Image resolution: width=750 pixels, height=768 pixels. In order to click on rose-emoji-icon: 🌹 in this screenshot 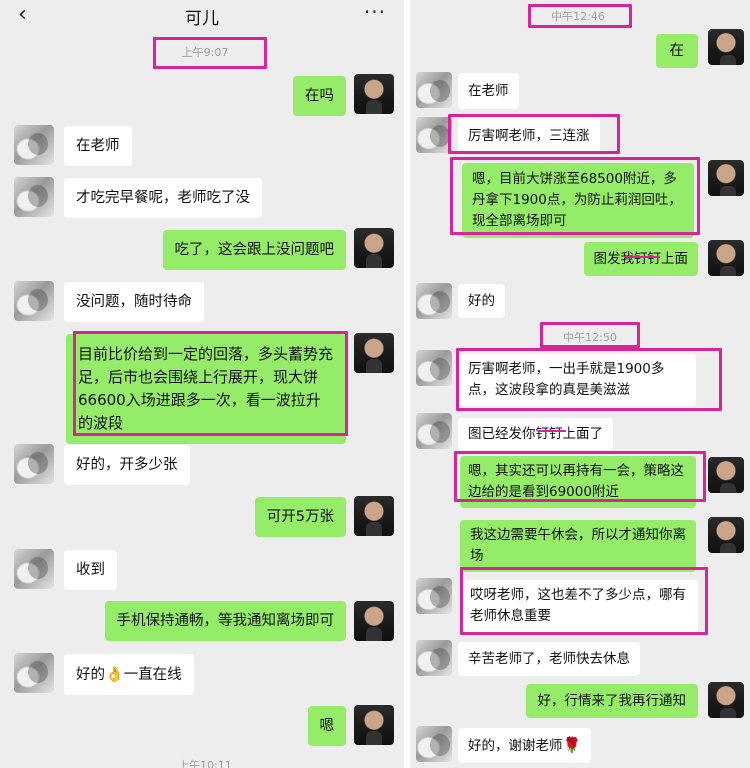, I will do `click(572, 745)`.